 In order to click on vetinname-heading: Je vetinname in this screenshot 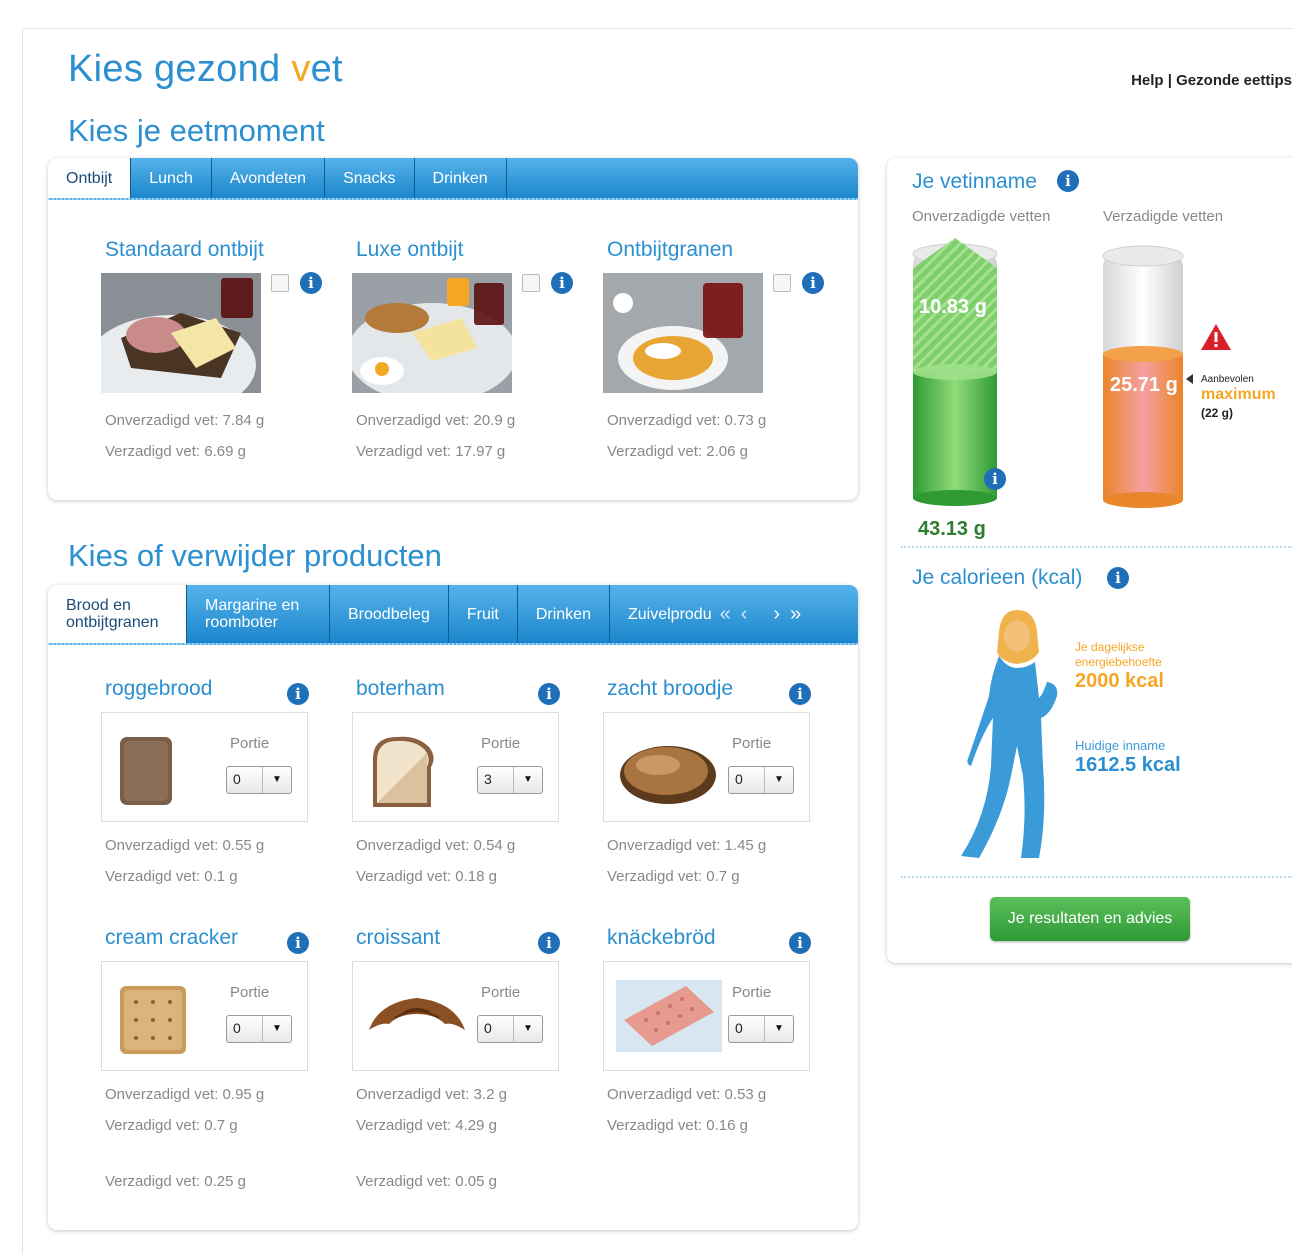, I will do `click(974, 181)`.